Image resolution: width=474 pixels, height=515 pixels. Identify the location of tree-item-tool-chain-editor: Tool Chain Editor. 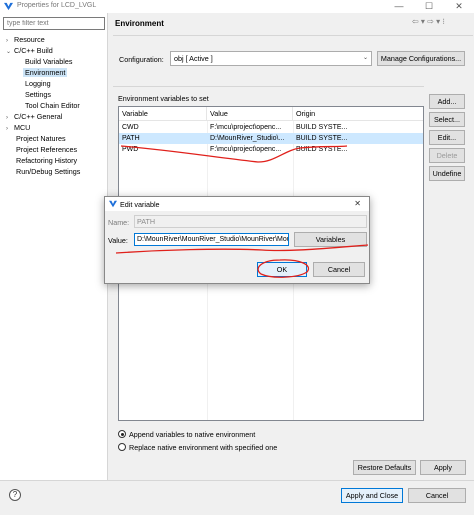
(52, 106).